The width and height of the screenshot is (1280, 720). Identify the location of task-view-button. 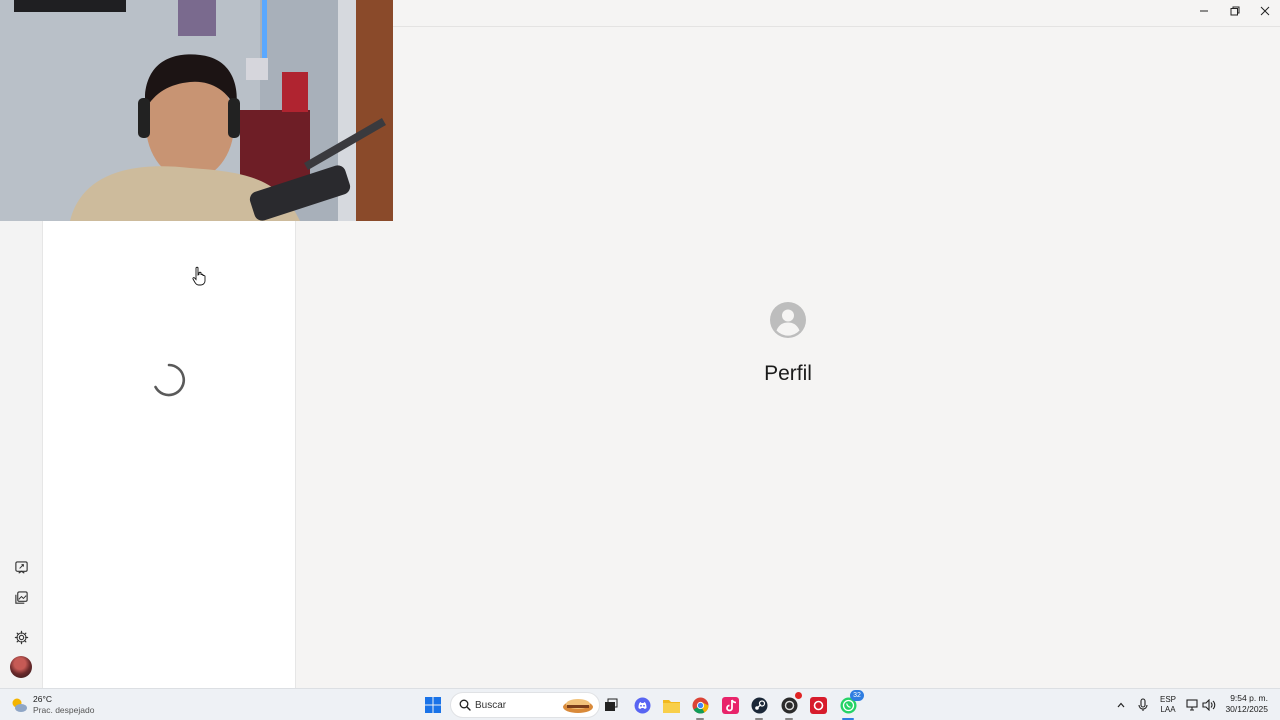
(611, 705).